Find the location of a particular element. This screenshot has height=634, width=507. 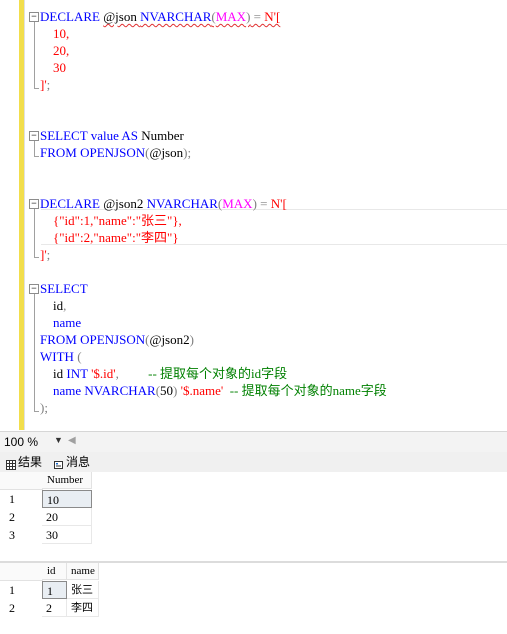

code-line: 10, is located at coordinates (54, 33).